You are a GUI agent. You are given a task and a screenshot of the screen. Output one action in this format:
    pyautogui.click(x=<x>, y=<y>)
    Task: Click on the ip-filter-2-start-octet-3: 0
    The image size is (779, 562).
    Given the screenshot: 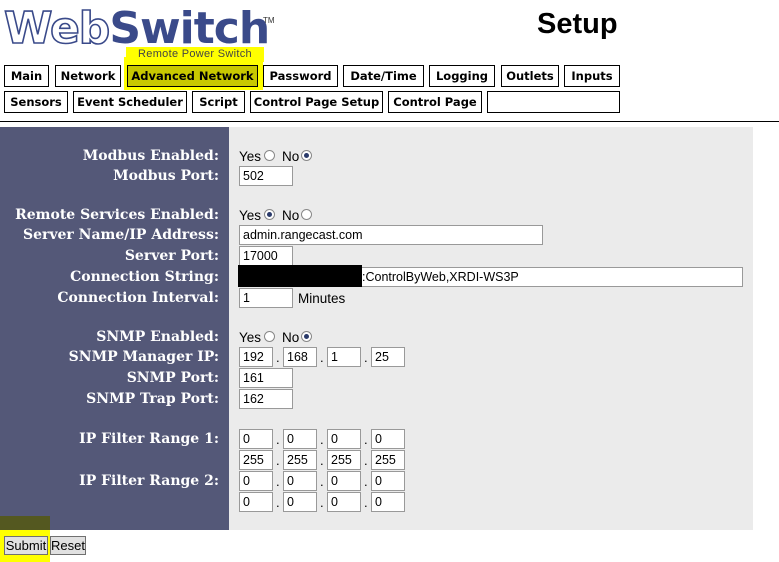 What is the action you would take?
    pyautogui.click(x=344, y=481)
    